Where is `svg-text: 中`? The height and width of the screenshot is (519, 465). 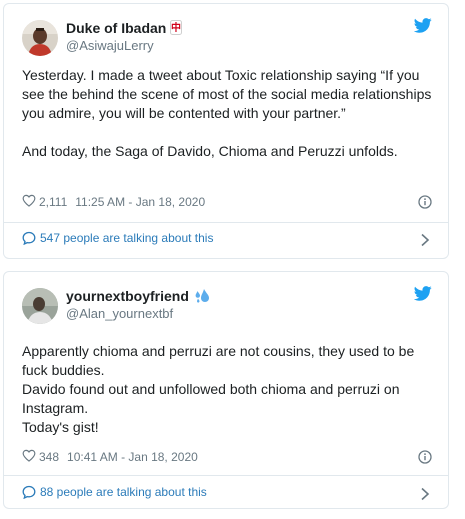
svg-text: 中 is located at coordinates (176, 27).